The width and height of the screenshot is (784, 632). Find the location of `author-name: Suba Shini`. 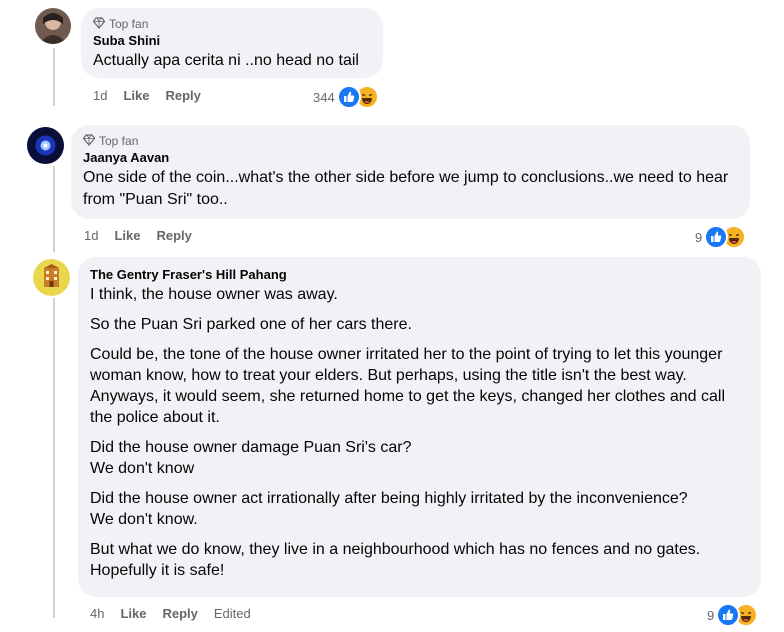

author-name: Suba Shini is located at coordinates (232, 41).